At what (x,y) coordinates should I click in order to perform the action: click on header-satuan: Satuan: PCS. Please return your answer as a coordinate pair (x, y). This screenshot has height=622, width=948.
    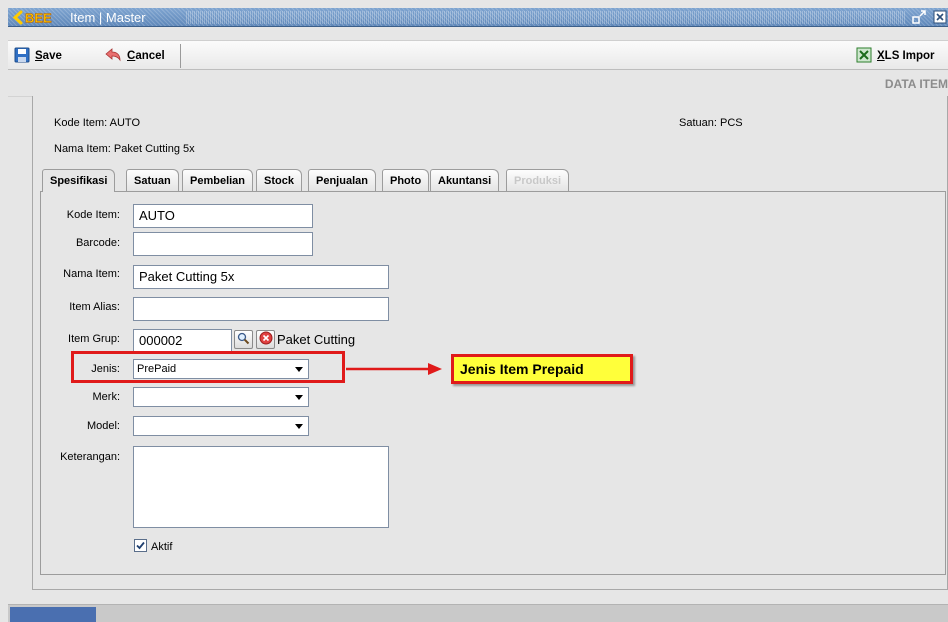
    Looking at the image, I should click on (711, 123).